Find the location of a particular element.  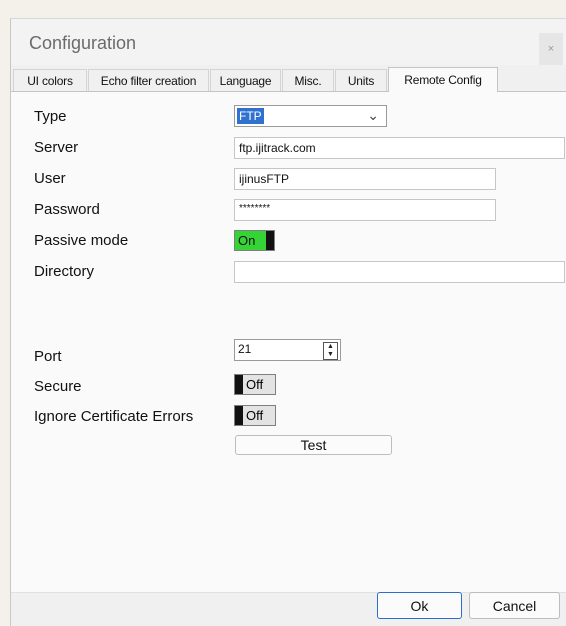

spin-down-icon: ▼ is located at coordinates (330, 355).